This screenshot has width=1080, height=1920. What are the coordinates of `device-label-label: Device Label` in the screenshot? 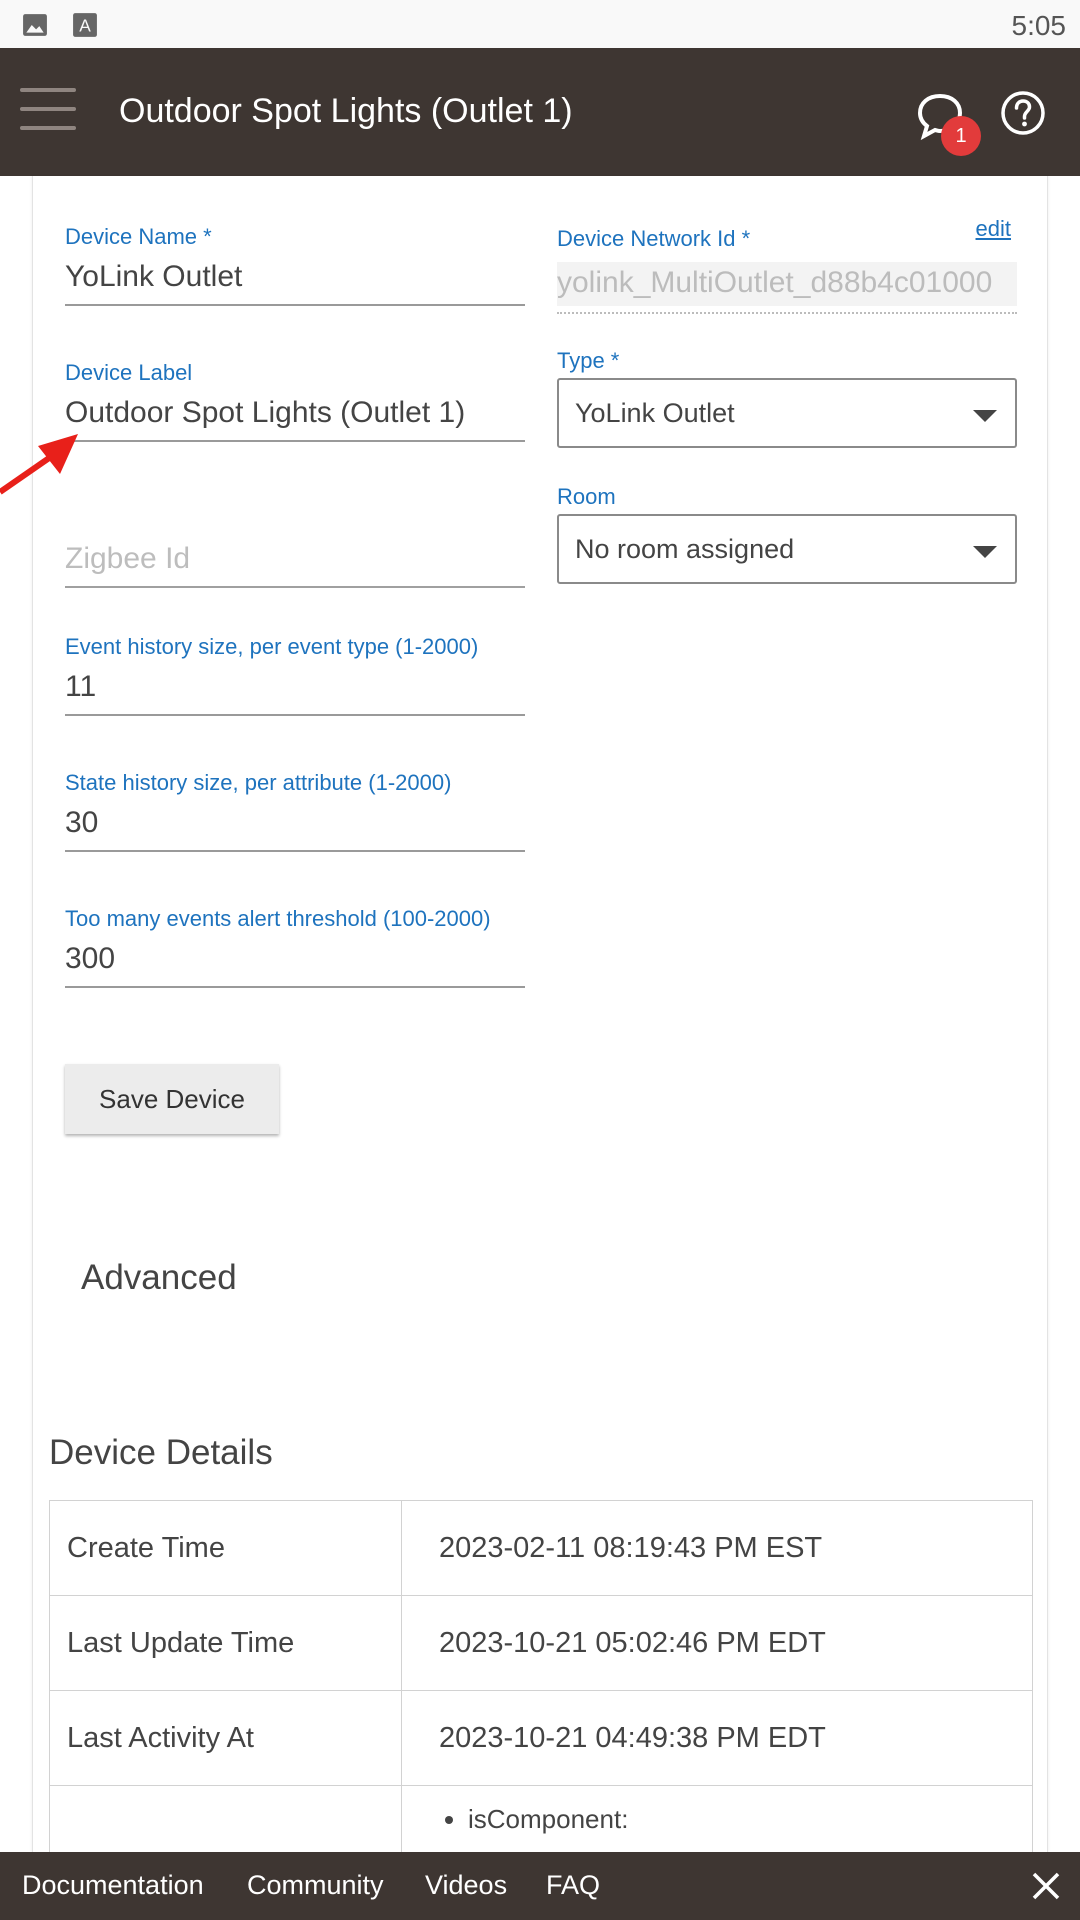 It's located at (129, 372).